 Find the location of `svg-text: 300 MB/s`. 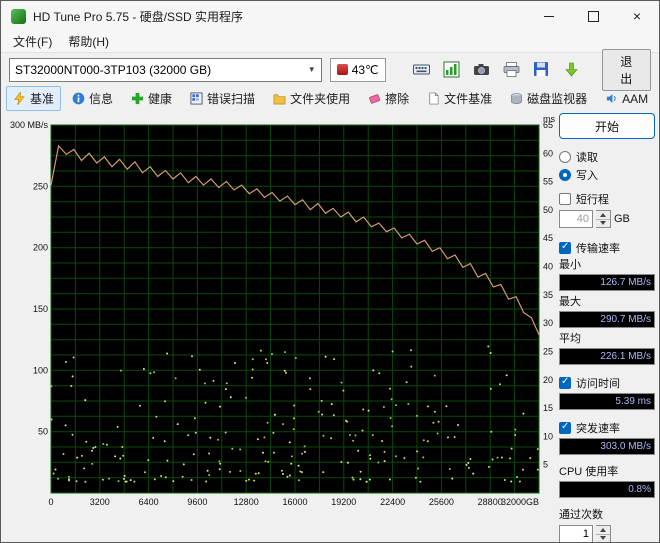

svg-text: 300 MB/s is located at coordinates (29, 125).